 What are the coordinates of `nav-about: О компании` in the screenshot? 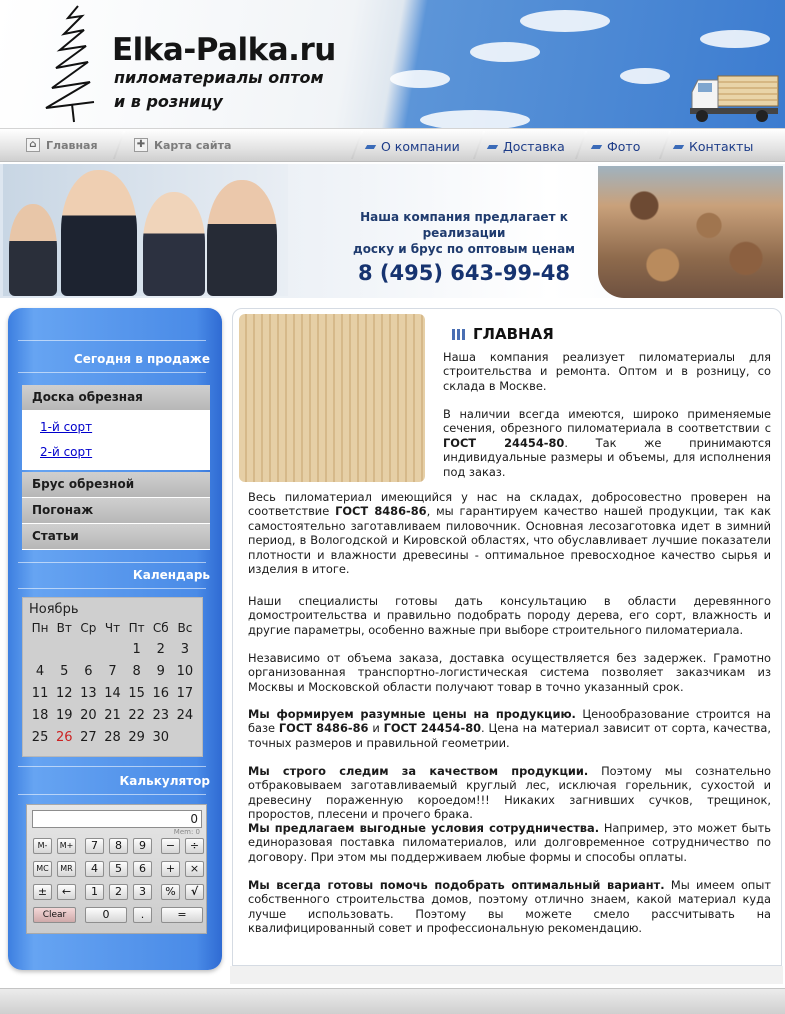 It's located at (412, 146).